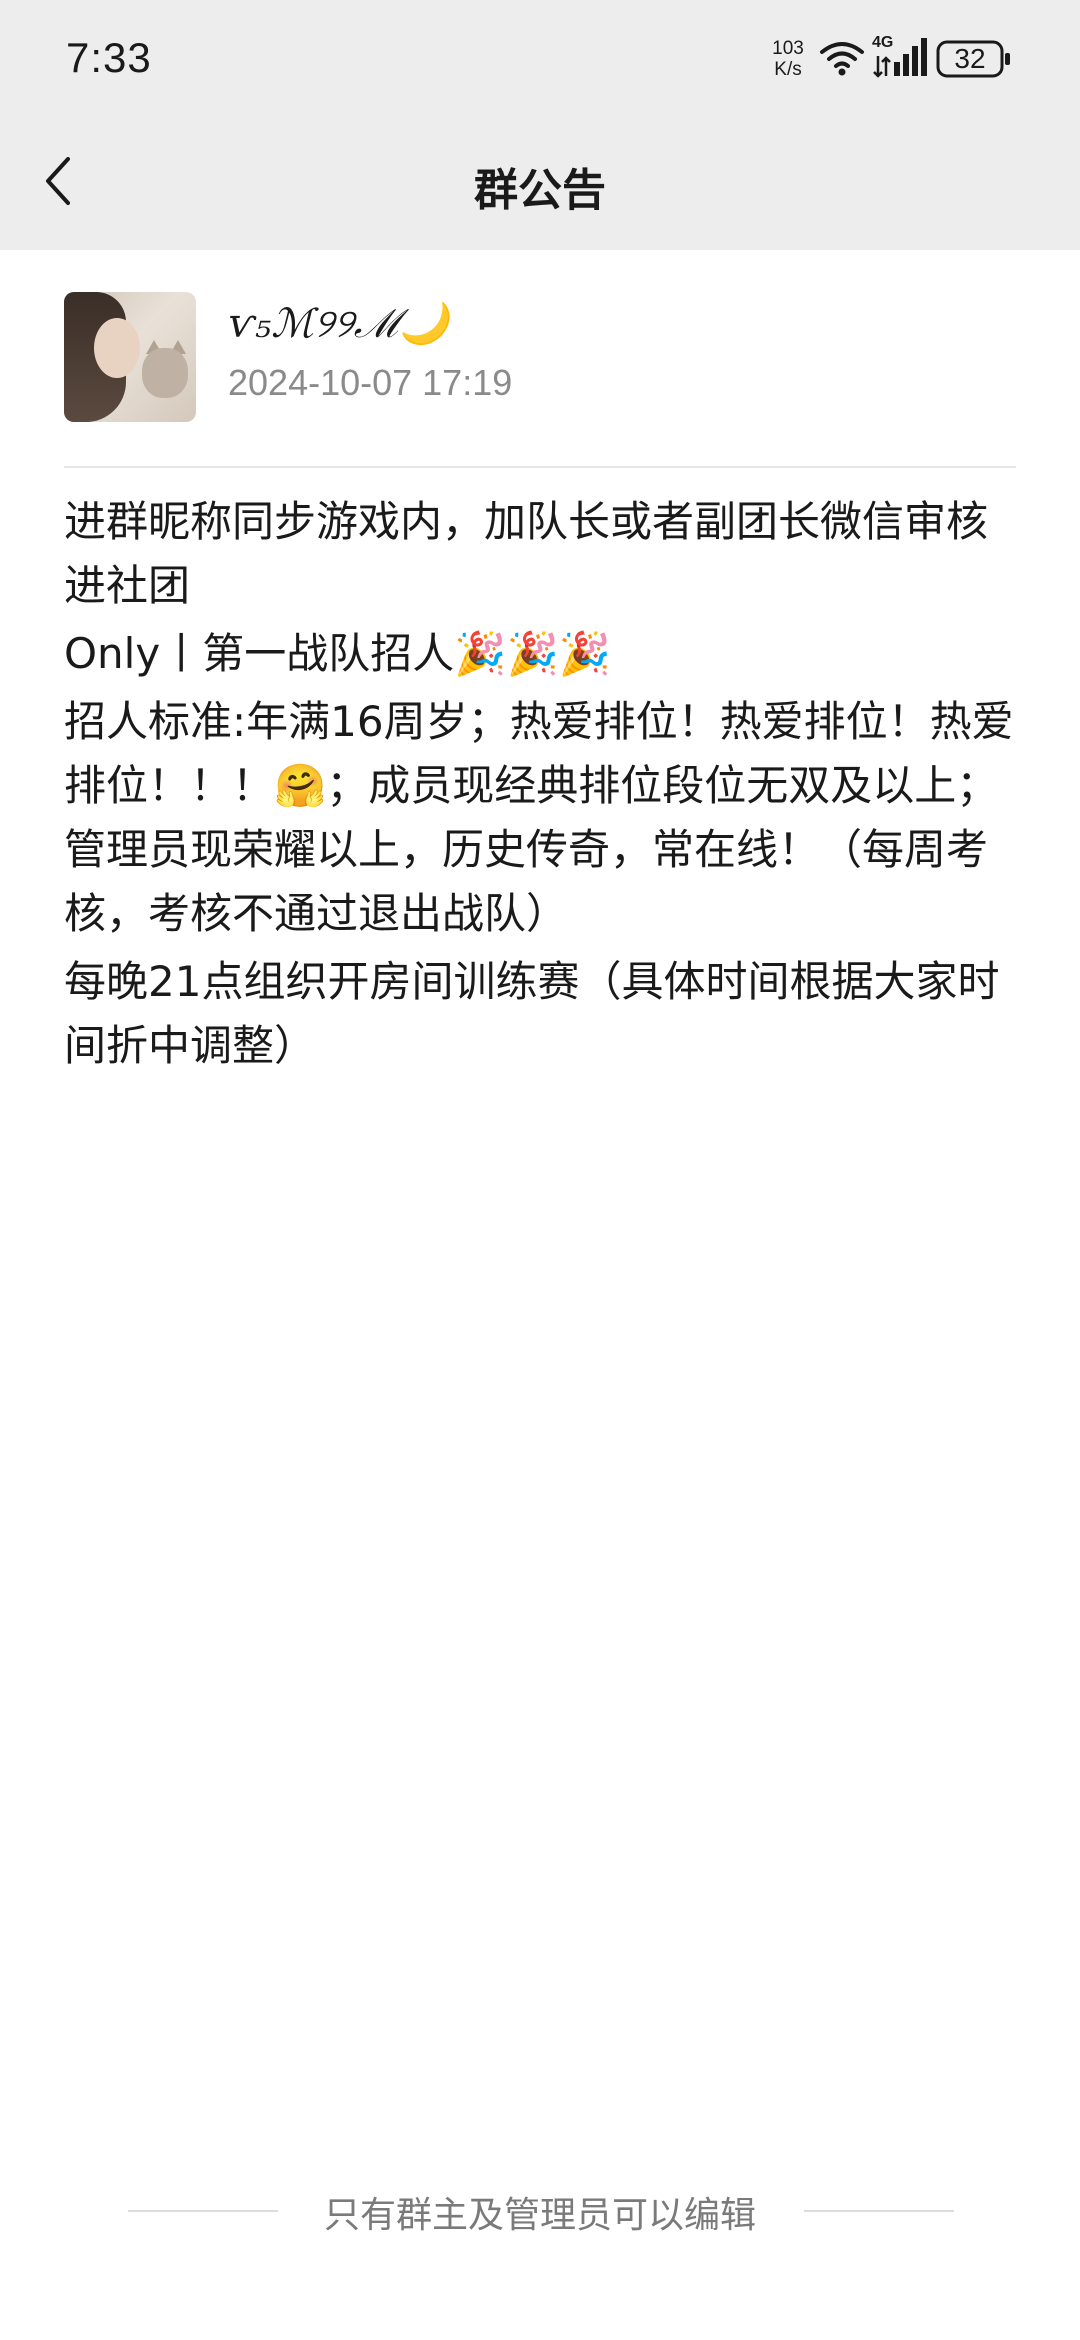 Image resolution: width=1080 pixels, height=2340 pixels. I want to click on footer-note: 只有群主及管理员可以编辑, so click(539, 2215).